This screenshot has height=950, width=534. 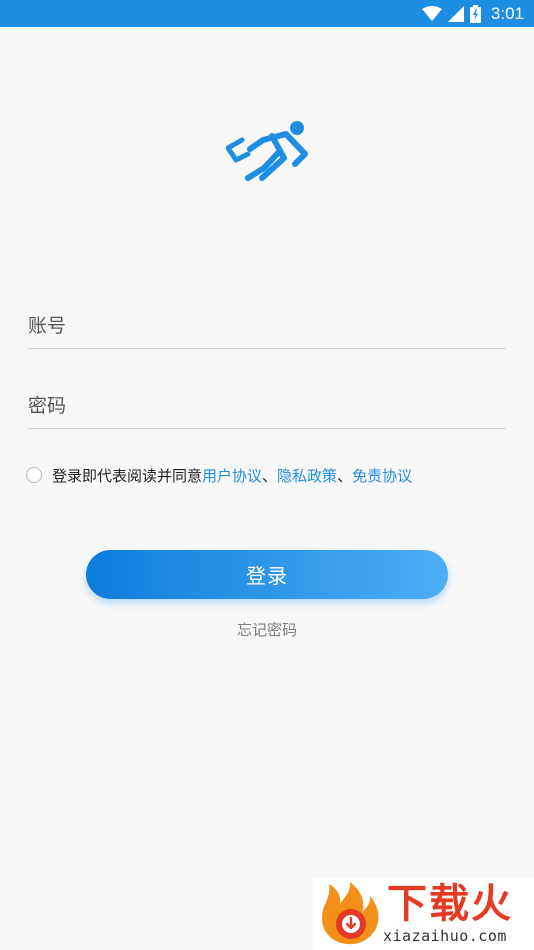 I want to click on status-time: 3:01, so click(x=507, y=13).